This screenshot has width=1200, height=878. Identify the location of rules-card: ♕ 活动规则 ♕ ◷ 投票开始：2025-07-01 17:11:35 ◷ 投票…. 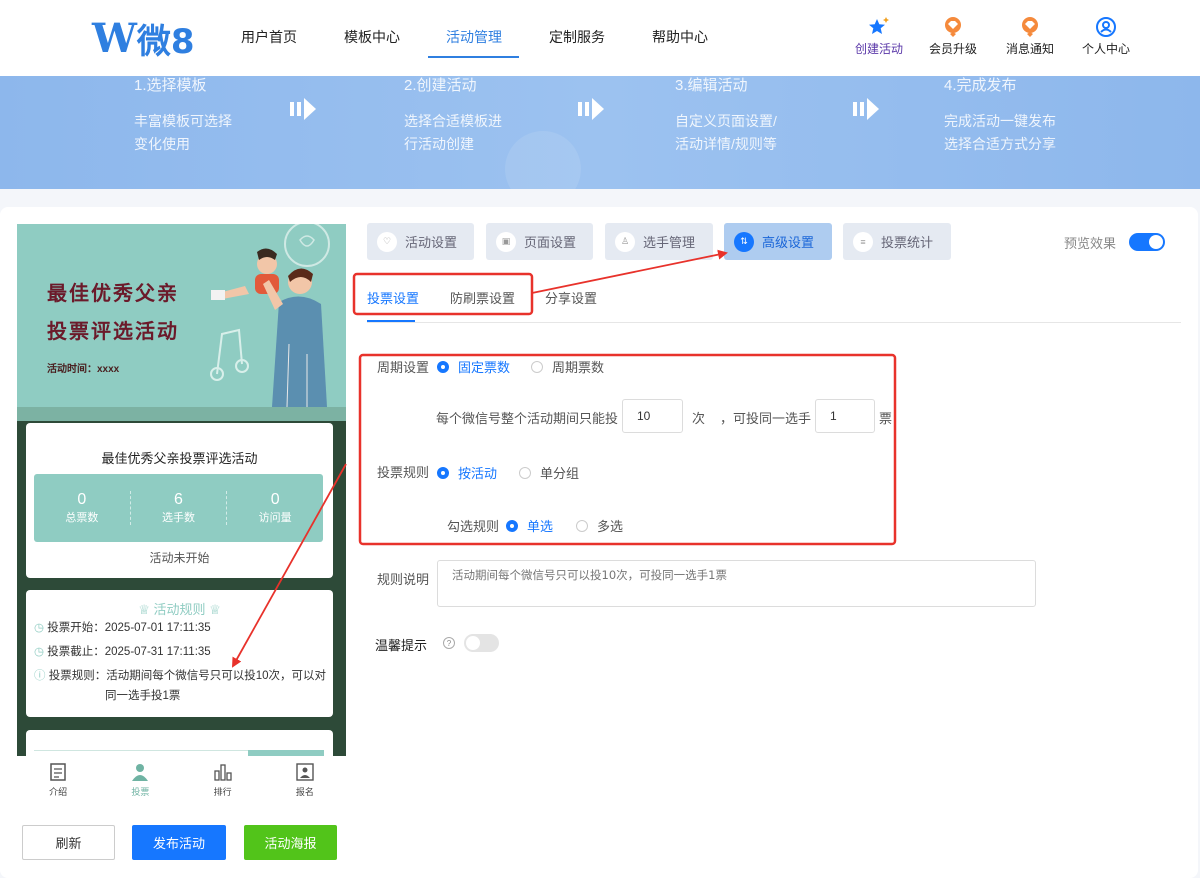
(179, 653).